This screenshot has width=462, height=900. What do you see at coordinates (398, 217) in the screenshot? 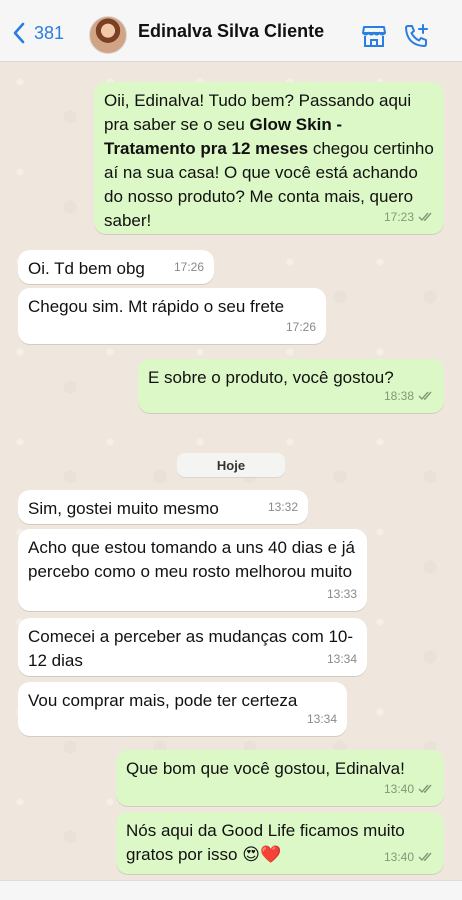
I see `message-time: 17:23` at bounding box center [398, 217].